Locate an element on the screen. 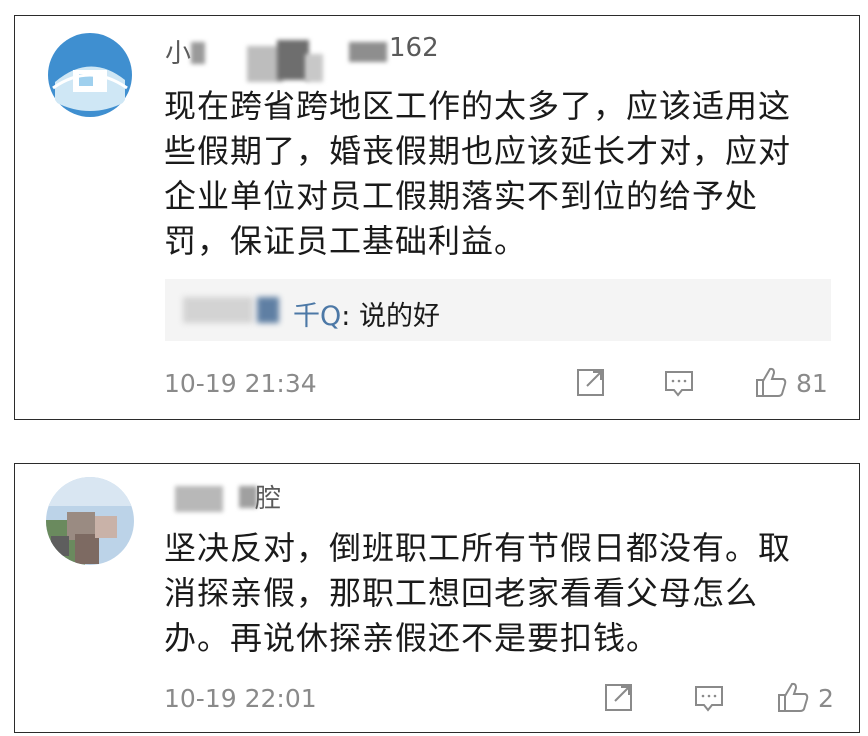  timestamp: 10-19 21:34 is located at coordinates (240, 383).